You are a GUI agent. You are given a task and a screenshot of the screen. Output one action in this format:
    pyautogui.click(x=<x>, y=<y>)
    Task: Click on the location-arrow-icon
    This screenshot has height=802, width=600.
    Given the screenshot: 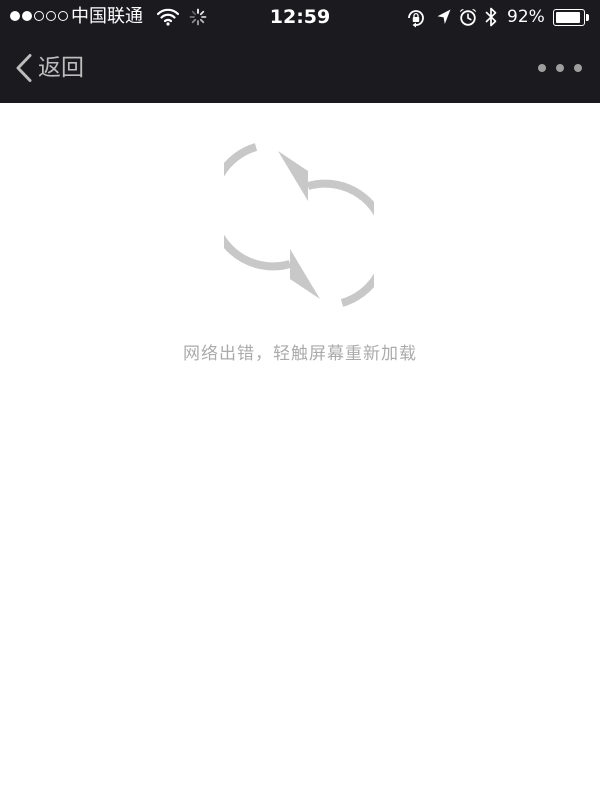 What is the action you would take?
    pyautogui.click(x=444, y=16)
    